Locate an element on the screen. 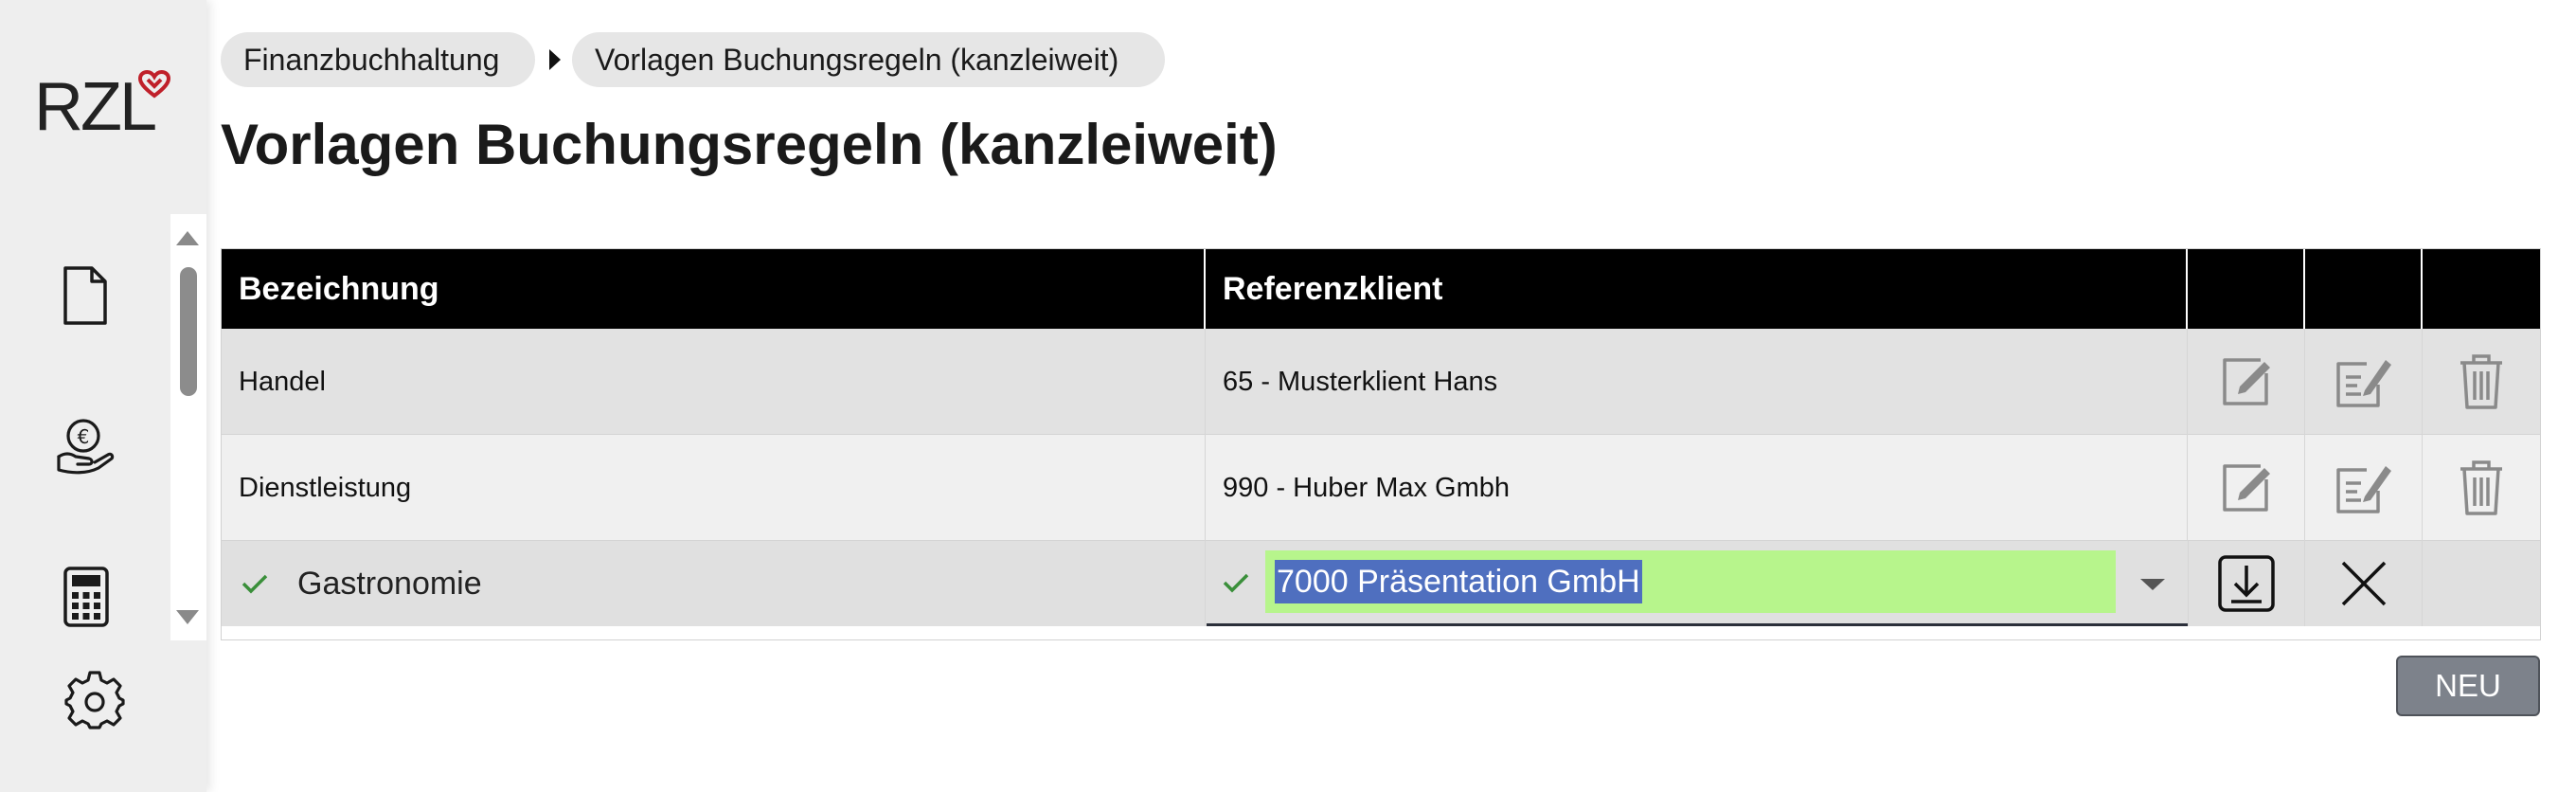 This screenshot has width=2576, height=792. heart-icon is located at coordinates (154, 84).